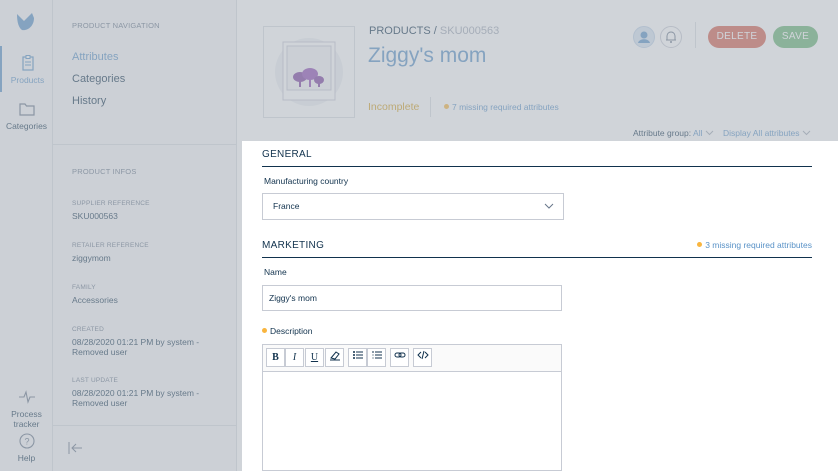 The width and height of the screenshot is (838, 471). Describe the element at coordinates (91, 258) in the screenshot. I see `retailer-reference-value: ziggymom` at that location.